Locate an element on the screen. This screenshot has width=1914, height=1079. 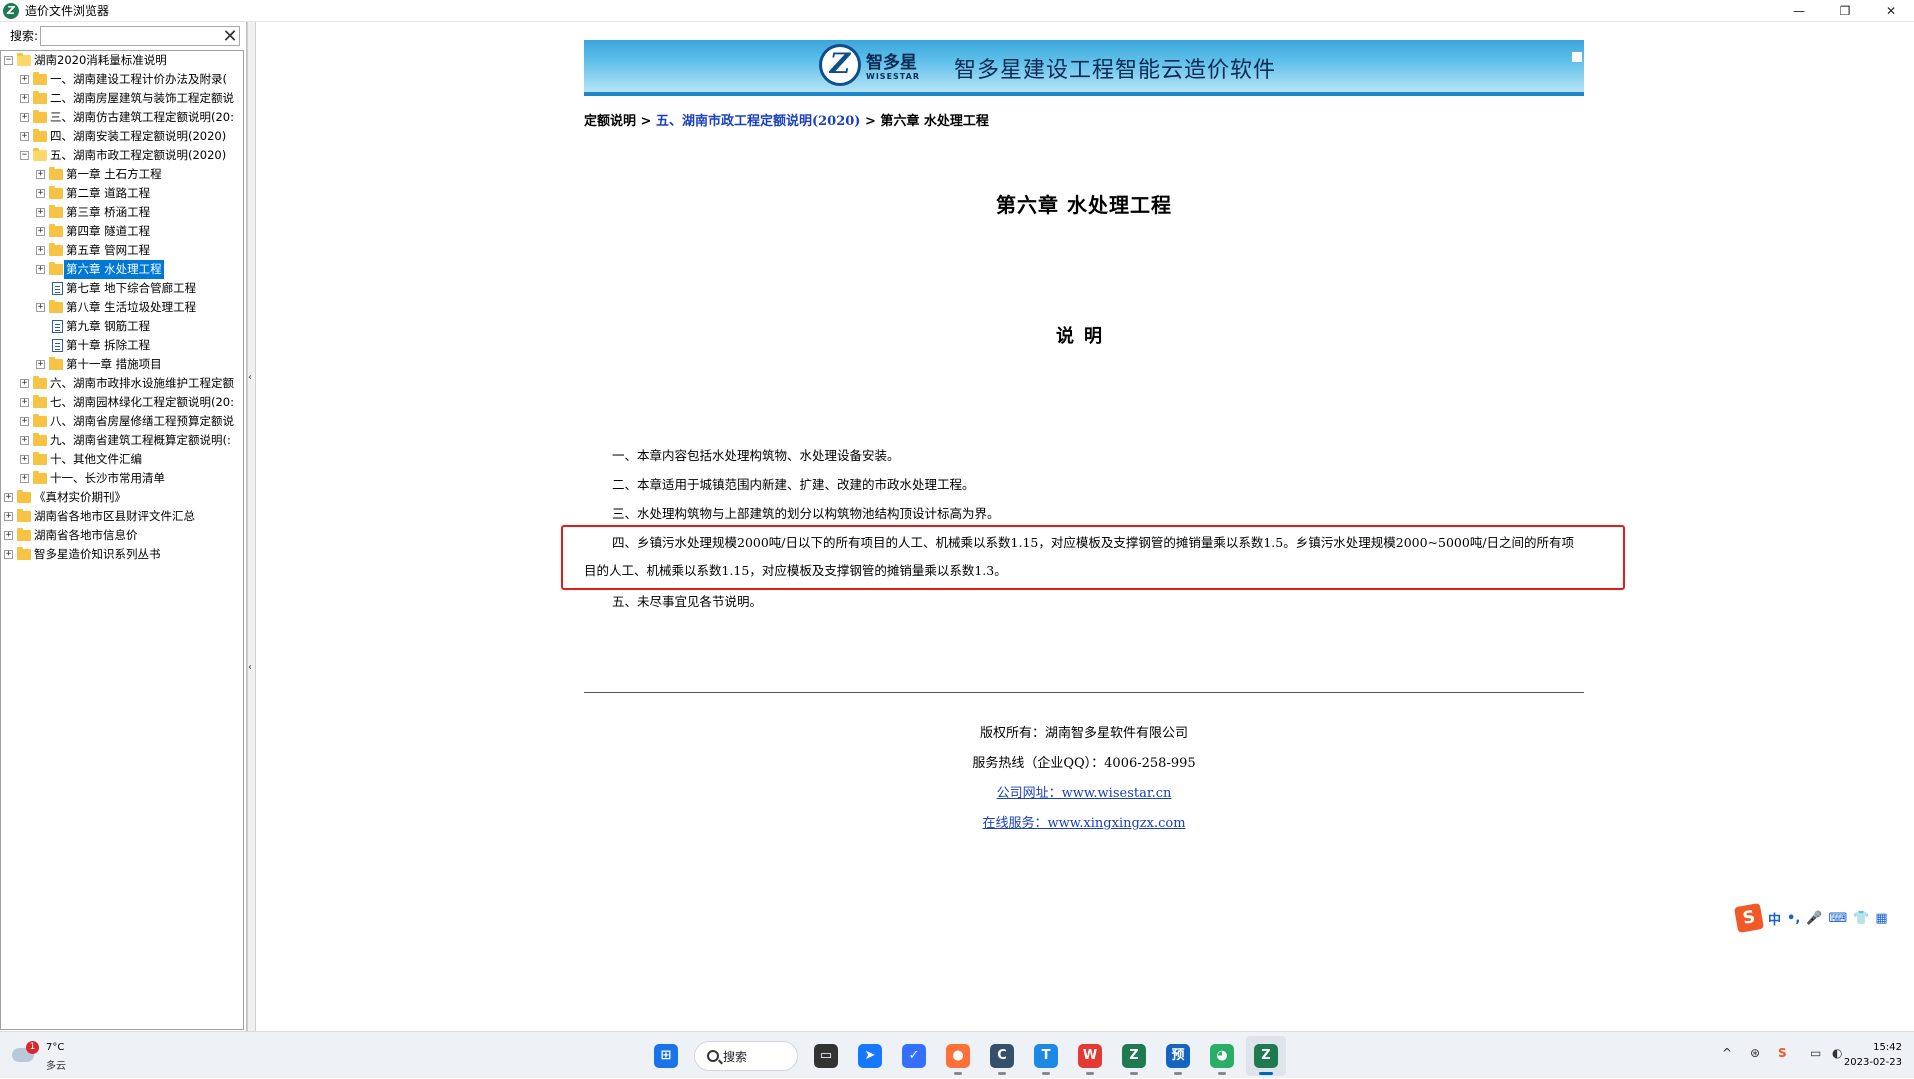
taskbar-wps-button: W is located at coordinates (1090, 1056).